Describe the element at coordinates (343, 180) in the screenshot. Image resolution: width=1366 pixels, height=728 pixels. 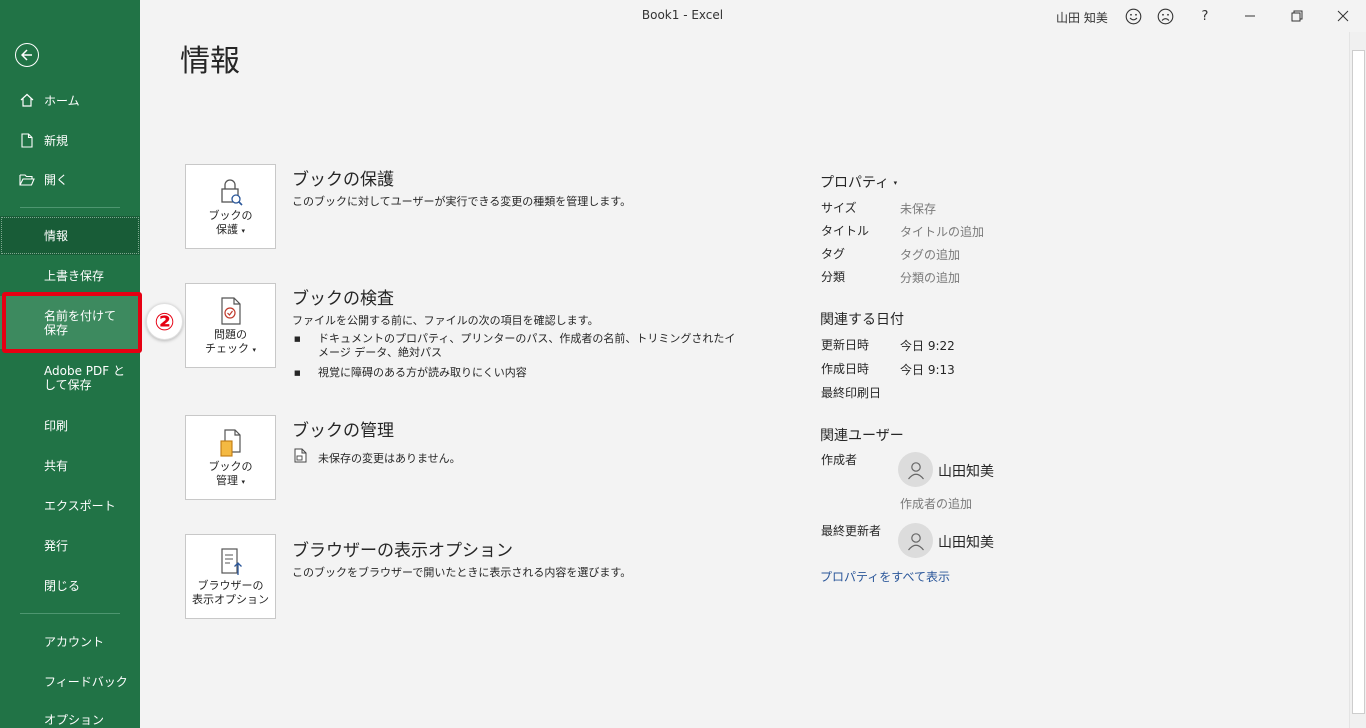
I see `section-title: ブックの保護` at that location.